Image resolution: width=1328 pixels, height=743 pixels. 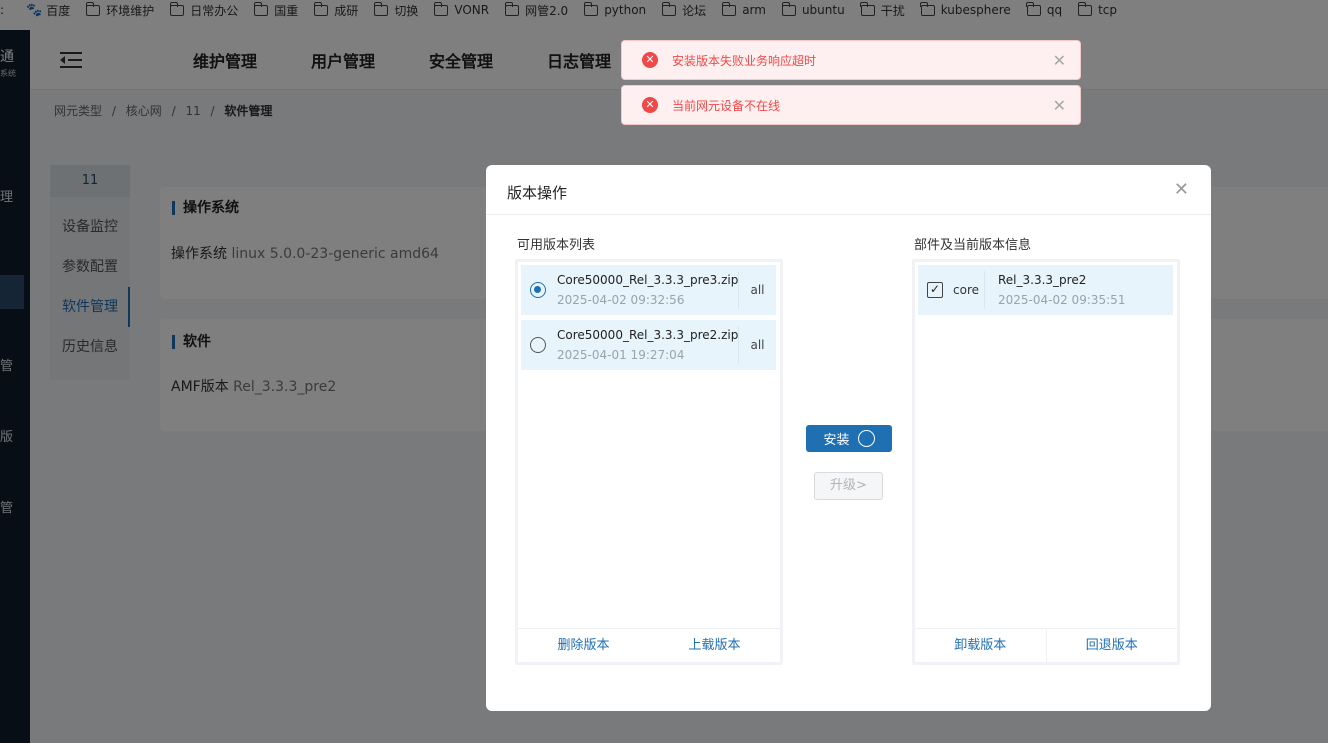 I want to click on available-versions-footer: 删除版本 上载版本, so click(x=649, y=645).